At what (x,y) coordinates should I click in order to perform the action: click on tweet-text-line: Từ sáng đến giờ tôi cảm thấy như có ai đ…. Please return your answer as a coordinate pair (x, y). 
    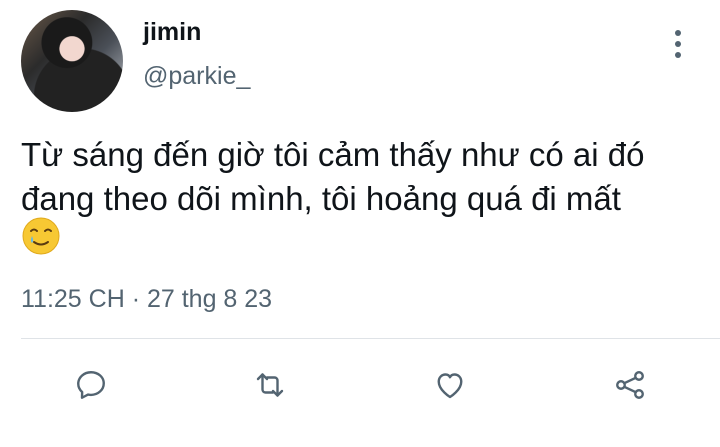
    Looking at the image, I should click on (333, 154).